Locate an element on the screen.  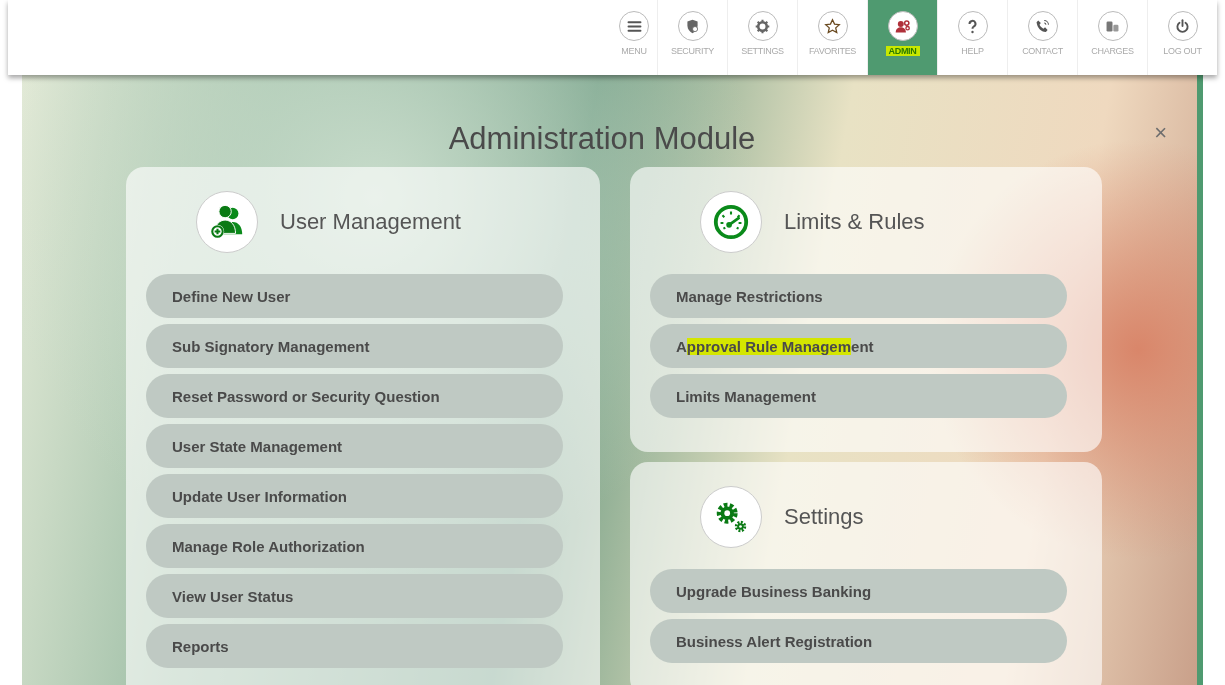
section-title: Settings is located at coordinates (824, 517).